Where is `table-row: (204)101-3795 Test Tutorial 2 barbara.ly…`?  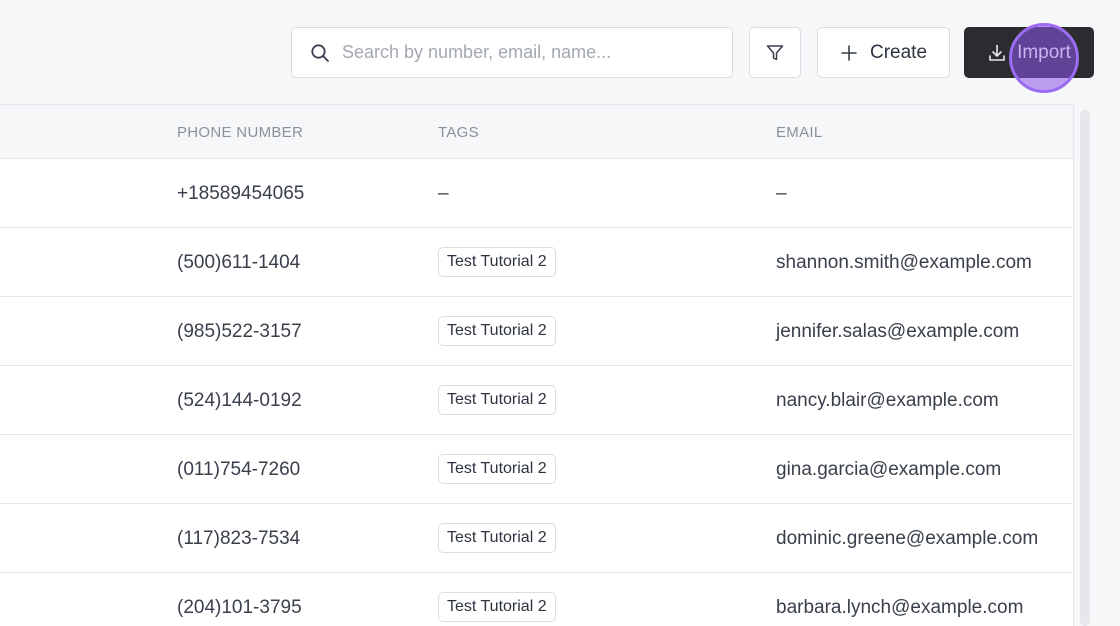
table-row: (204)101-3795 Test Tutorial 2 barbara.ly… is located at coordinates (536, 599).